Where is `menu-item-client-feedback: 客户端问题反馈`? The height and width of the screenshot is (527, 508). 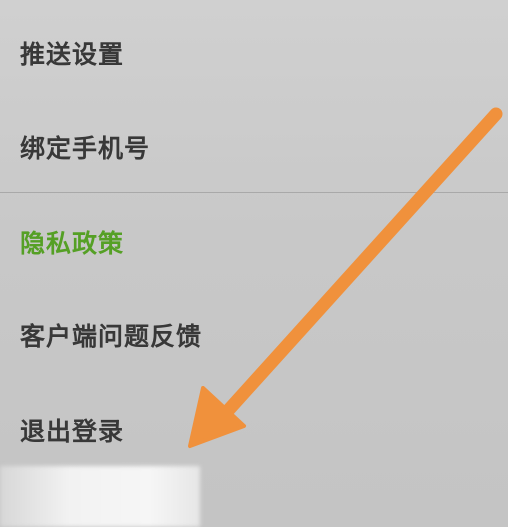
menu-item-client-feedback: 客户端问题反馈 is located at coordinates (111, 337).